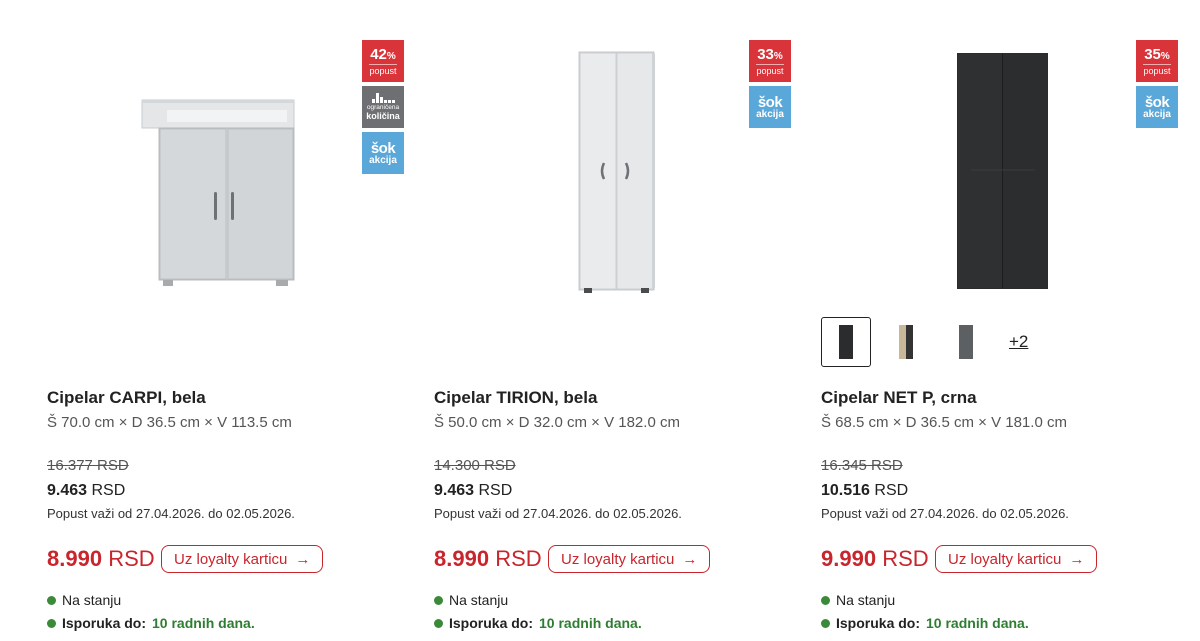 This screenshot has height=641, width=1200. Describe the element at coordinates (899, 398) in the screenshot. I see `product-title: Cipelar NET P, crna` at that location.